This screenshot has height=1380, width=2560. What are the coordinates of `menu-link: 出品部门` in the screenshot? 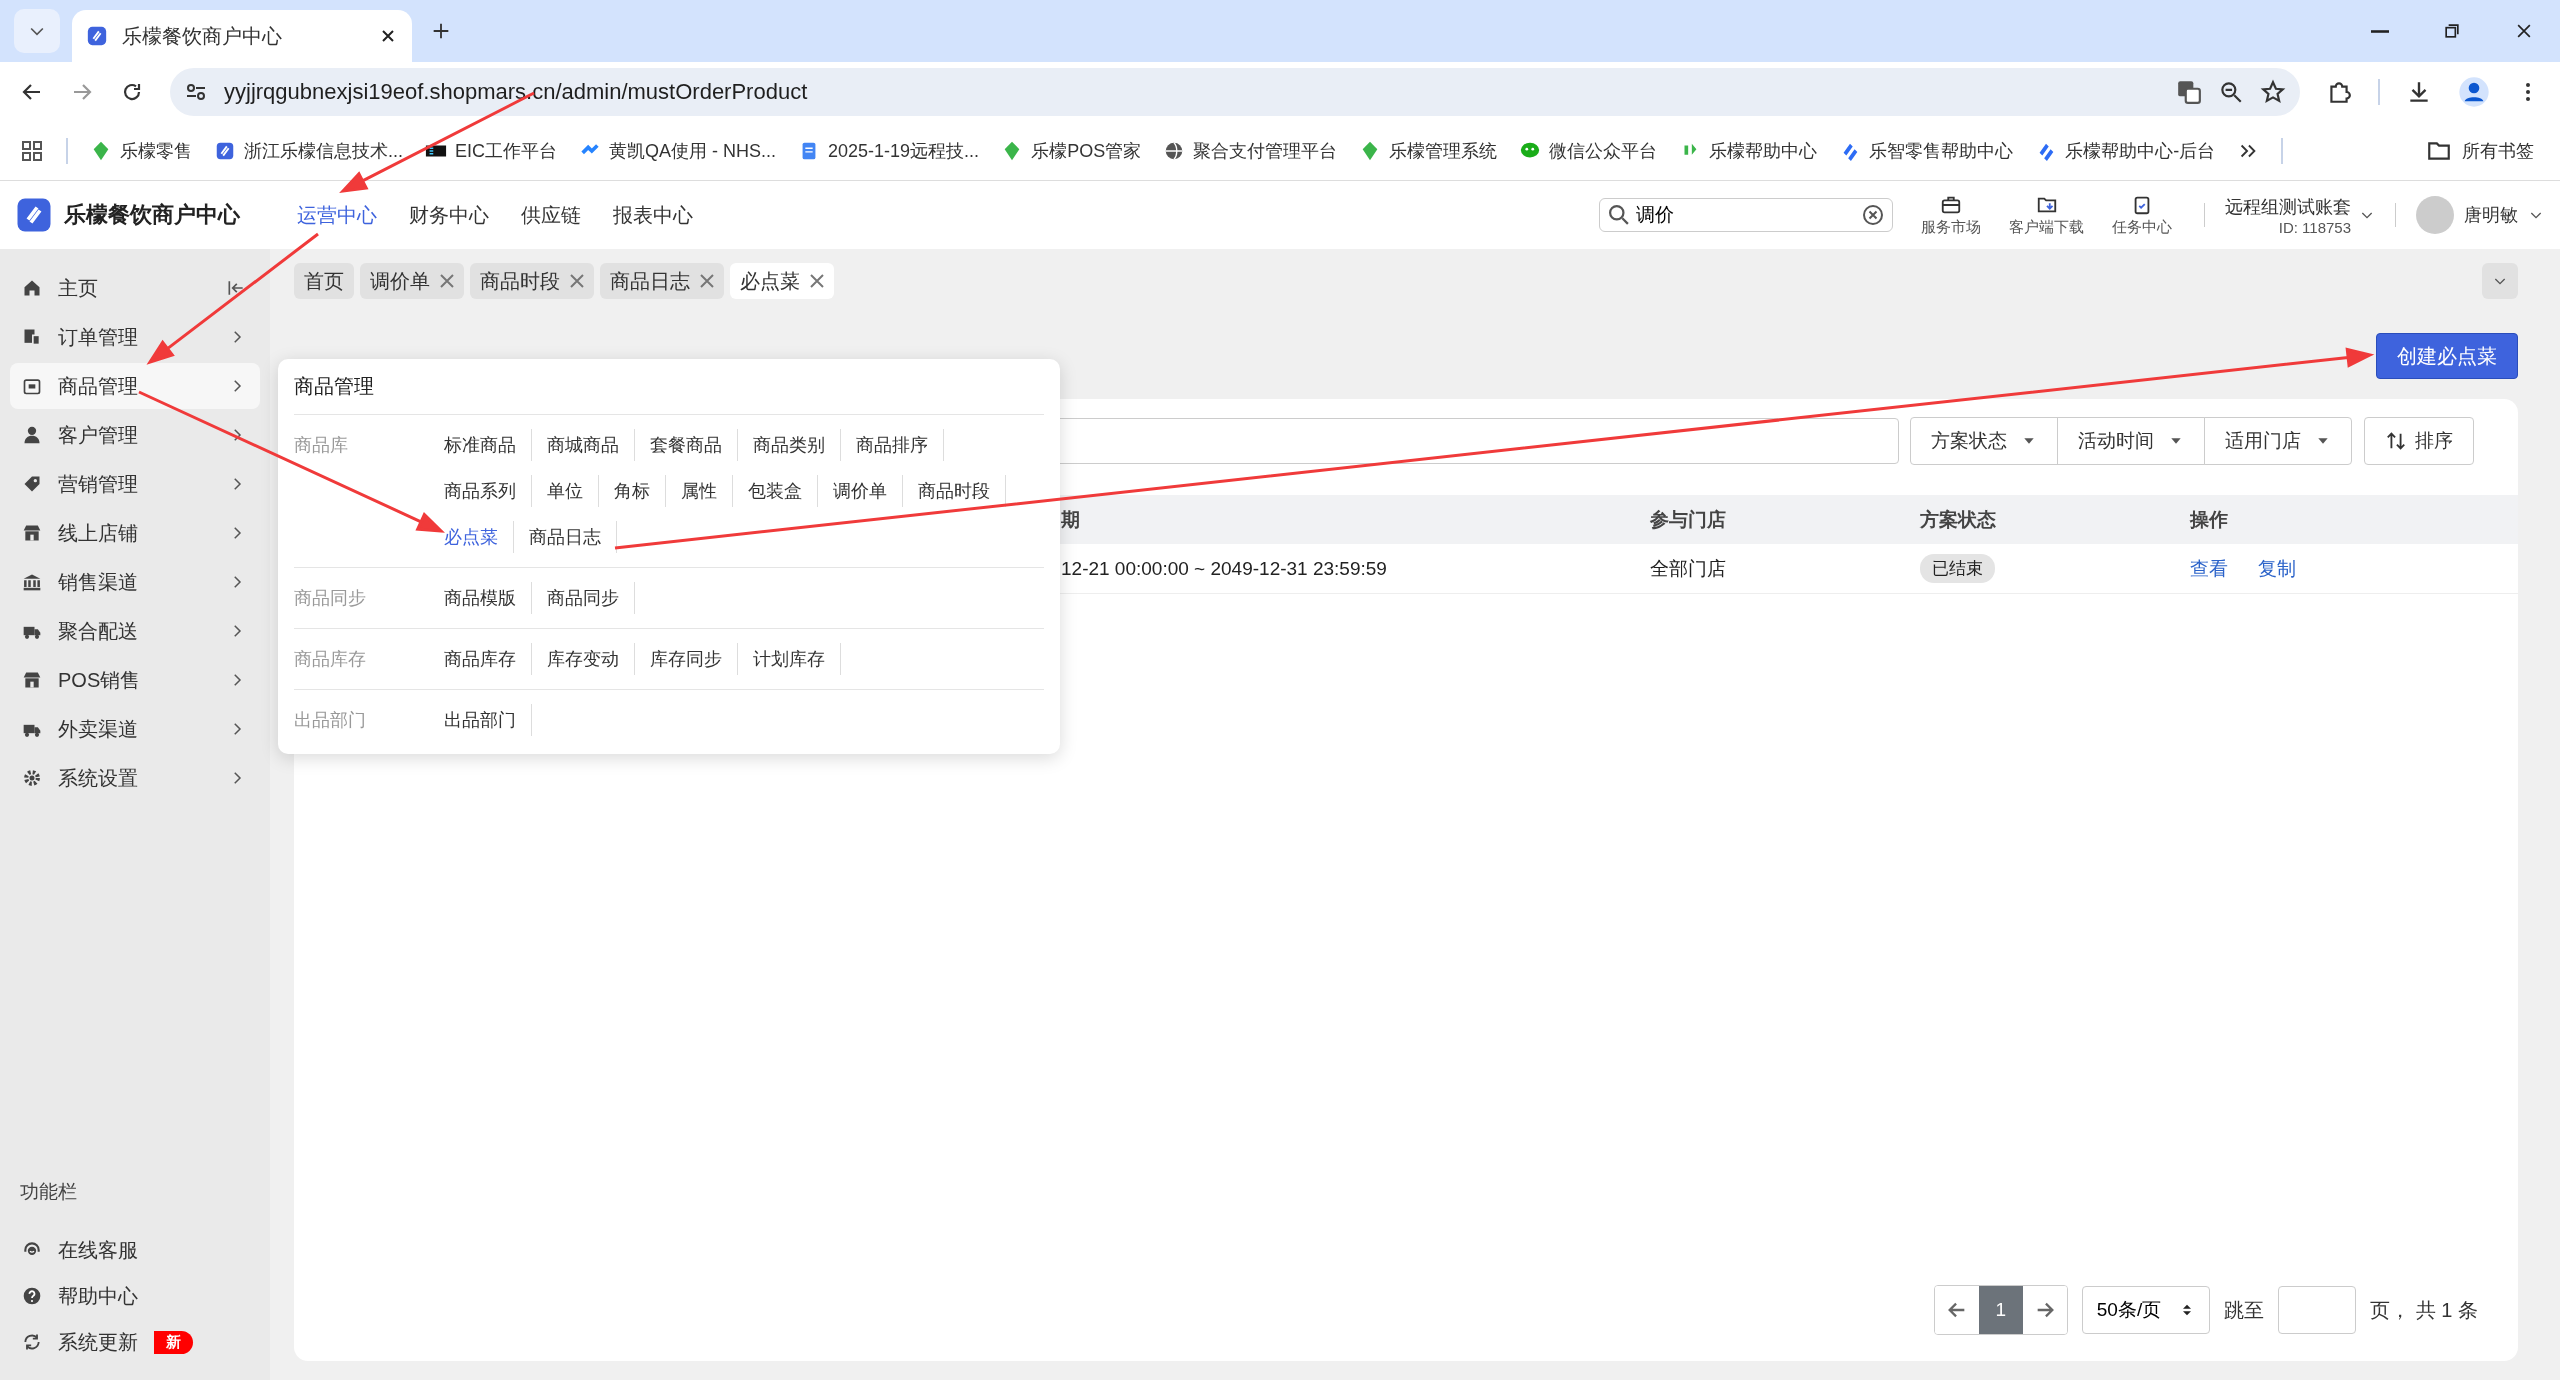 It's located at (488, 720).